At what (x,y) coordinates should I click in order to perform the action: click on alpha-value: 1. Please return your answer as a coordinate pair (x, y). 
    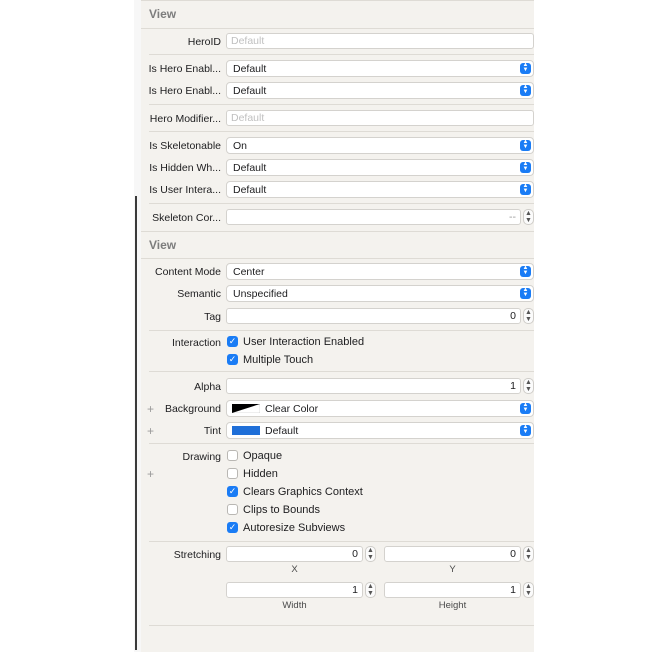
    Looking at the image, I should click on (513, 386).